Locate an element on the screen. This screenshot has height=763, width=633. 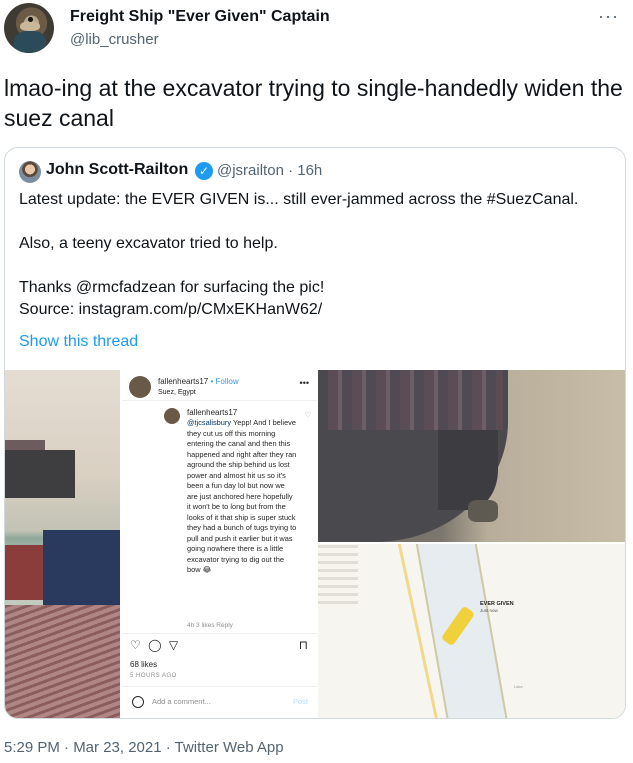
avatar is located at coordinates (29, 28).